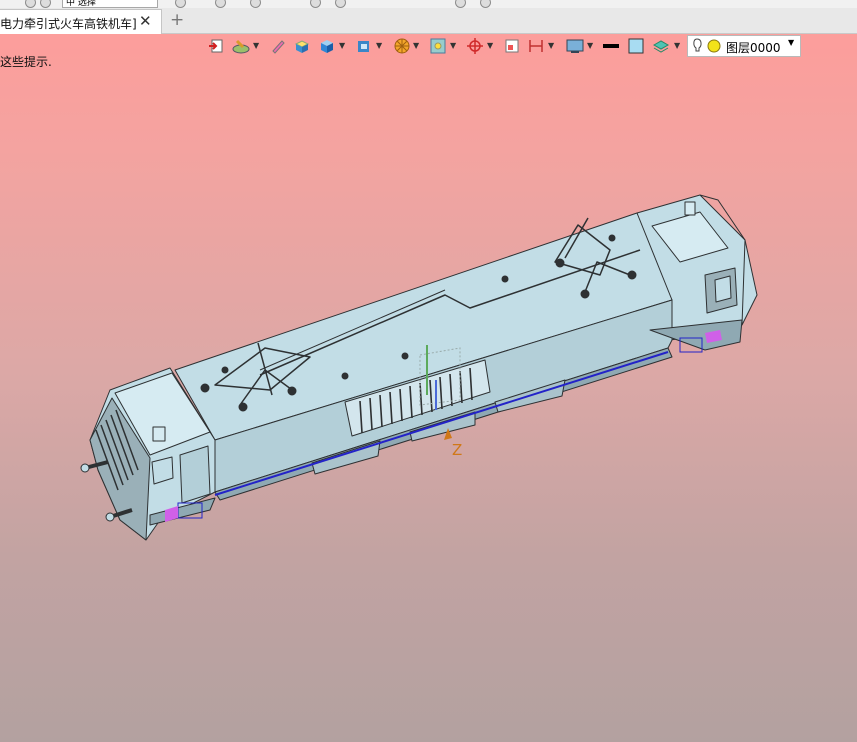  What do you see at coordinates (342, 45) in the screenshot?
I see `solid-box-dropdown-icon: ▼` at bounding box center [342, 45].